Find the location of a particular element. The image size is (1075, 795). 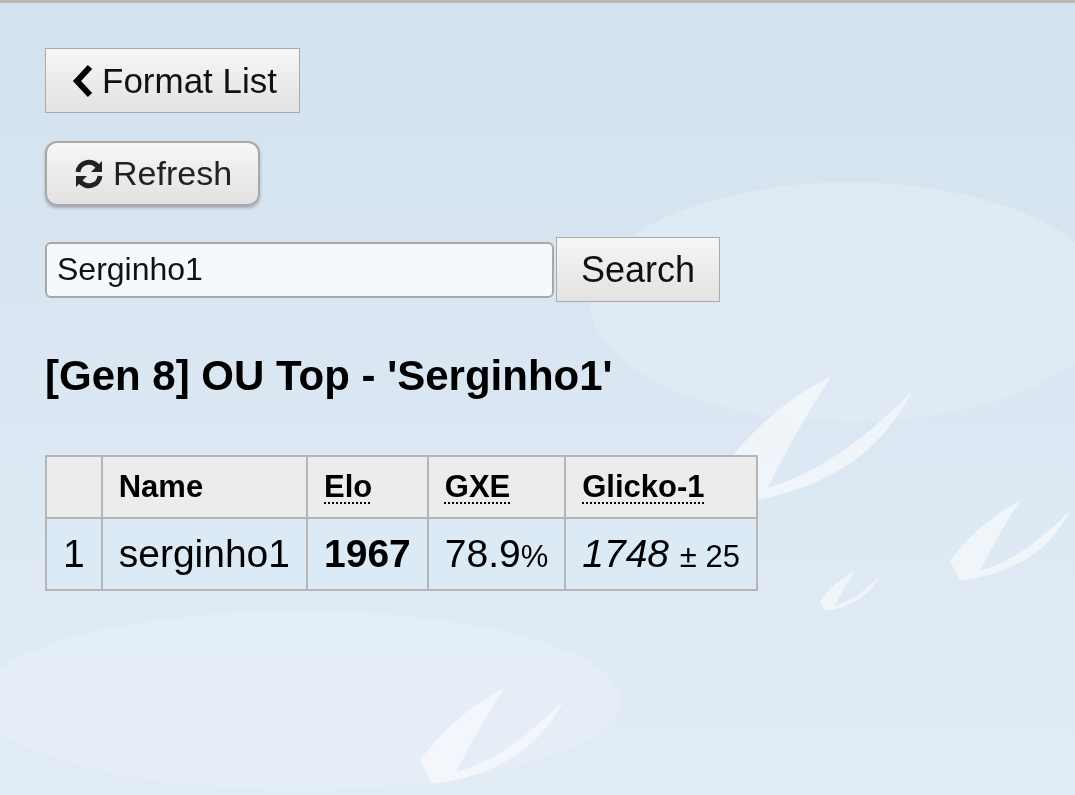

table-cell: 1 is located at coordinates (74, 554).